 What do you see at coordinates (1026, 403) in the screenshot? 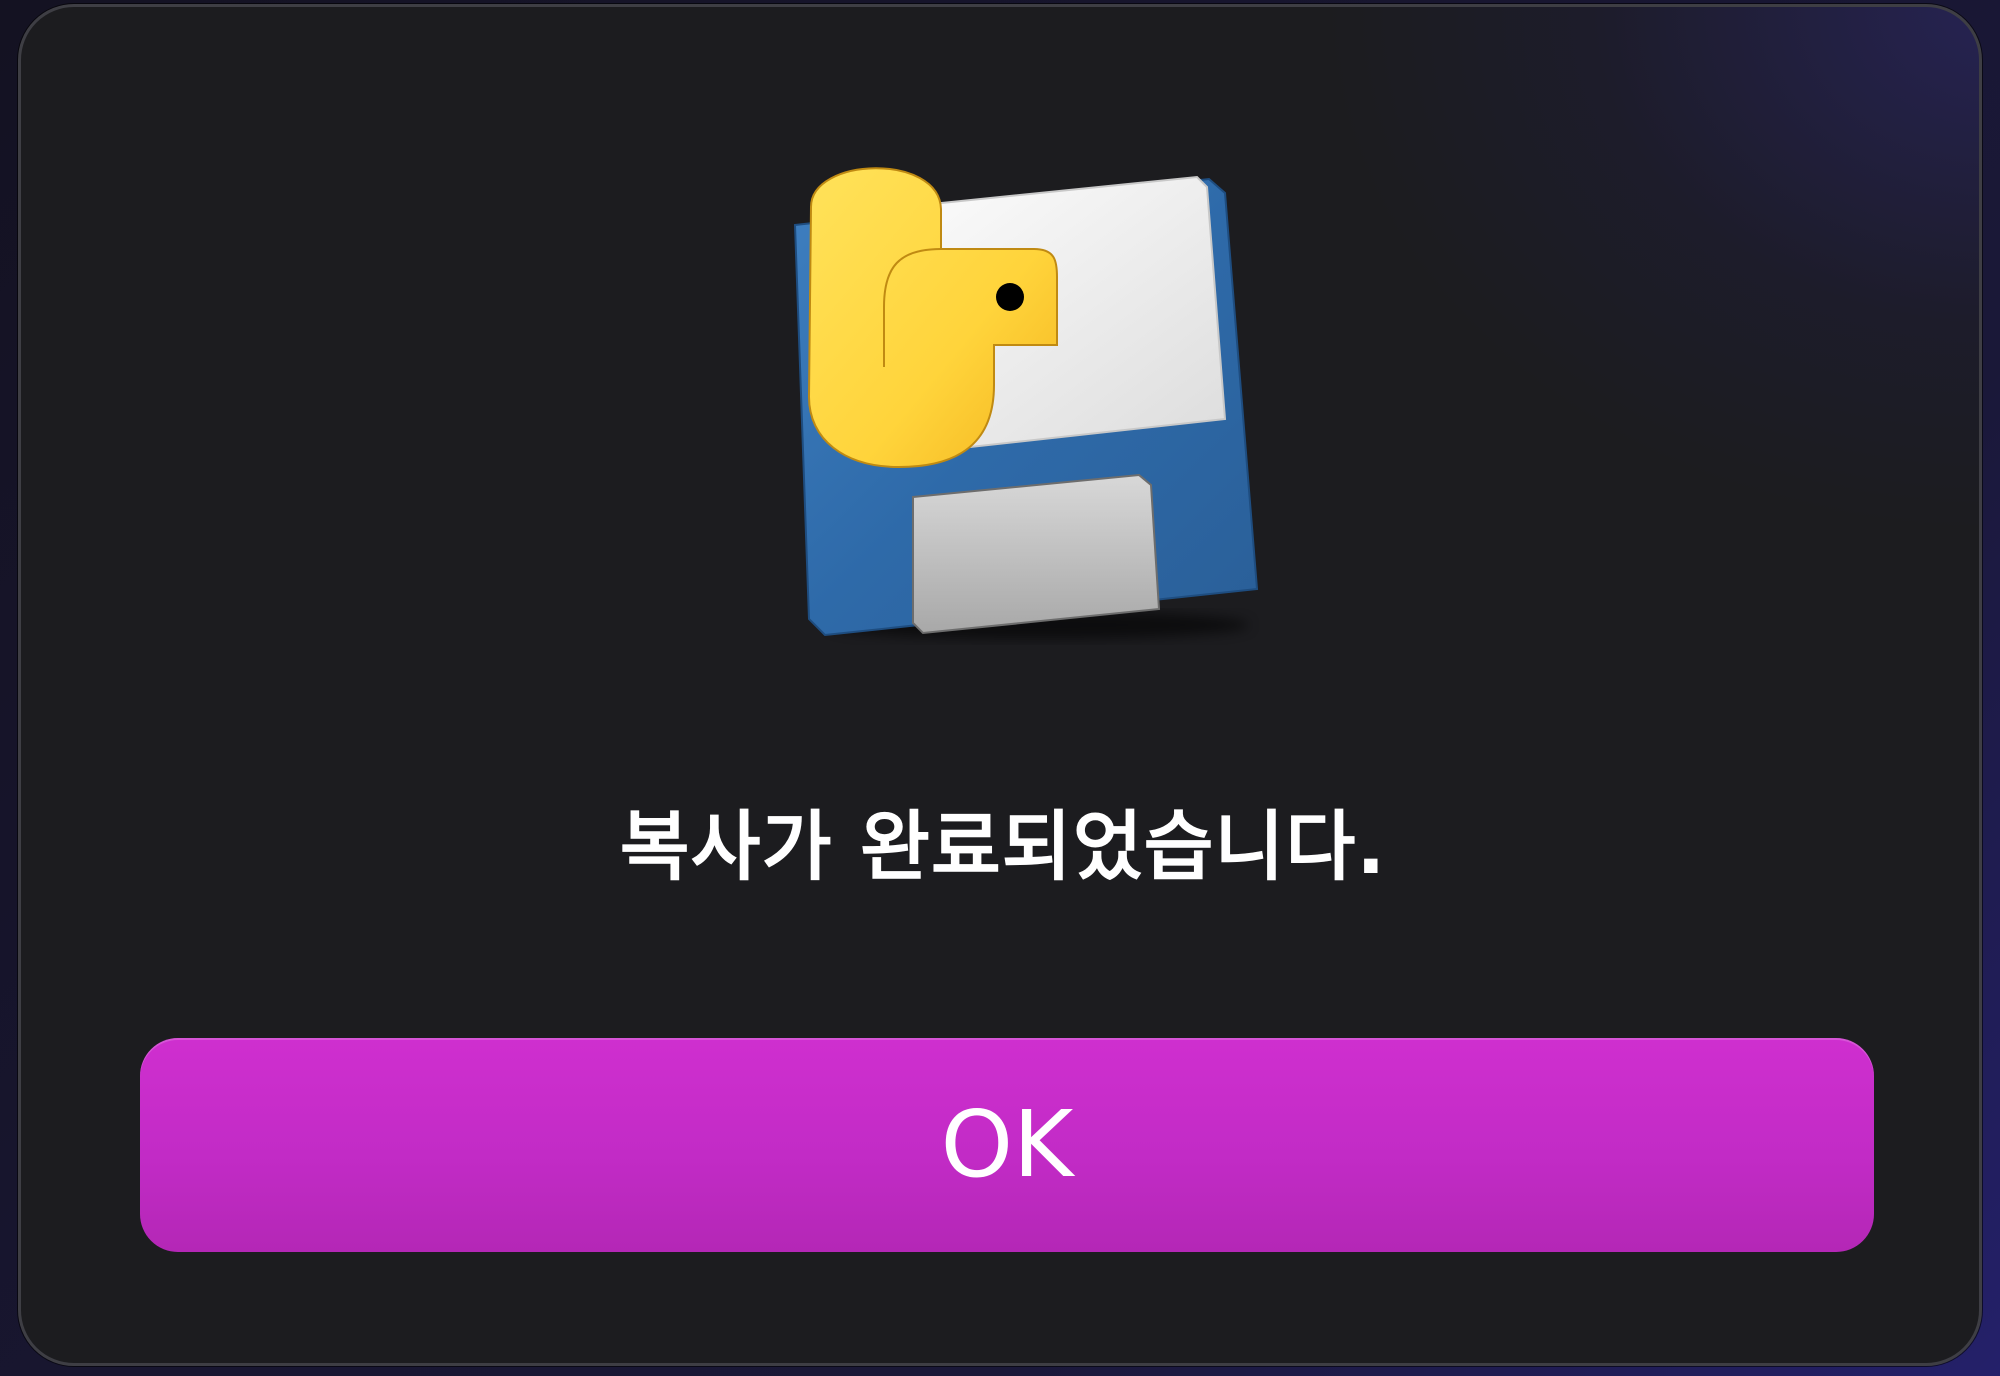
I see `python-floppy-disk-icon` at bounding box center [1026, 403].